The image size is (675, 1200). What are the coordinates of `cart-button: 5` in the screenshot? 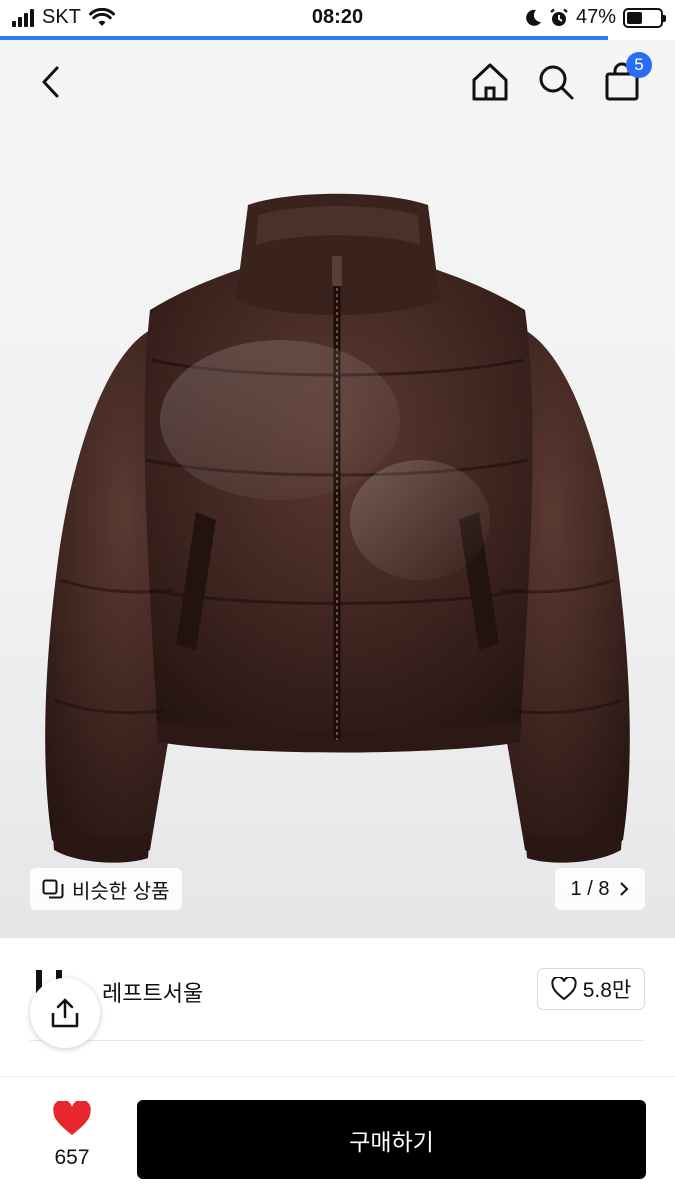 It's located at (625, 79).